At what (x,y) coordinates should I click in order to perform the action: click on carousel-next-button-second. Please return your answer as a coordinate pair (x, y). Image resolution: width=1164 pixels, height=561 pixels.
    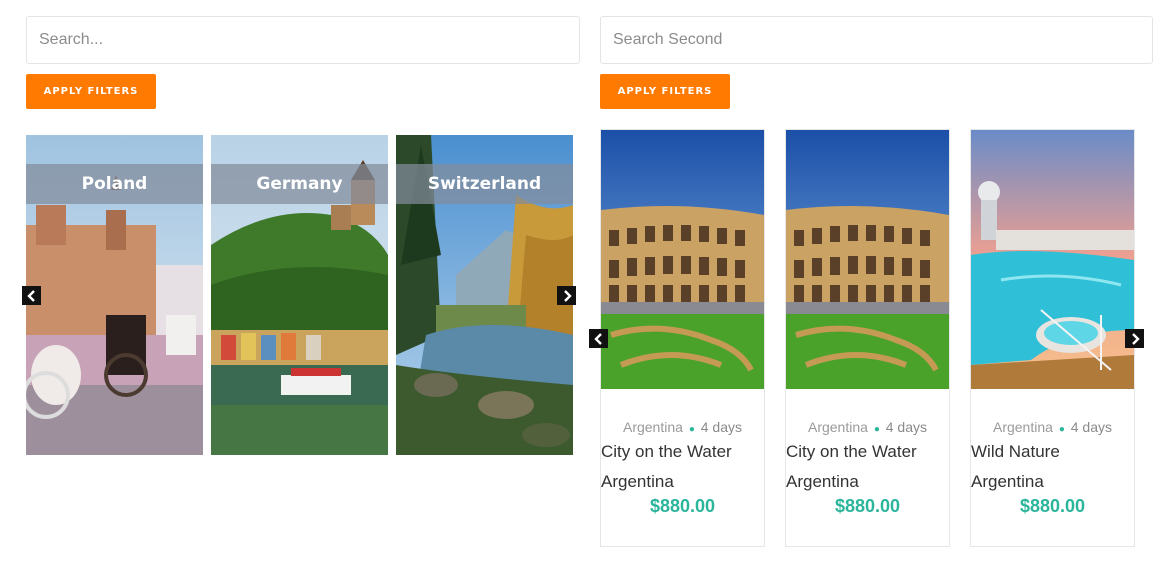
    Looking at the image, I should click on (1134, 338).